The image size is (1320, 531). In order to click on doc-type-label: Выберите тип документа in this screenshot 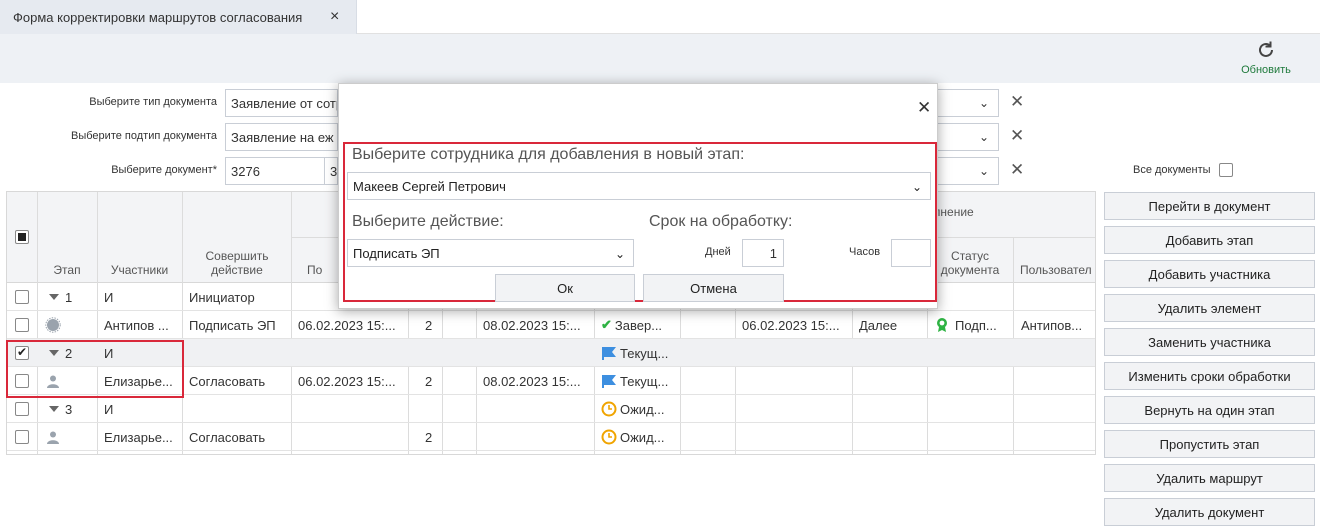, I will do `click(153, 102)`.